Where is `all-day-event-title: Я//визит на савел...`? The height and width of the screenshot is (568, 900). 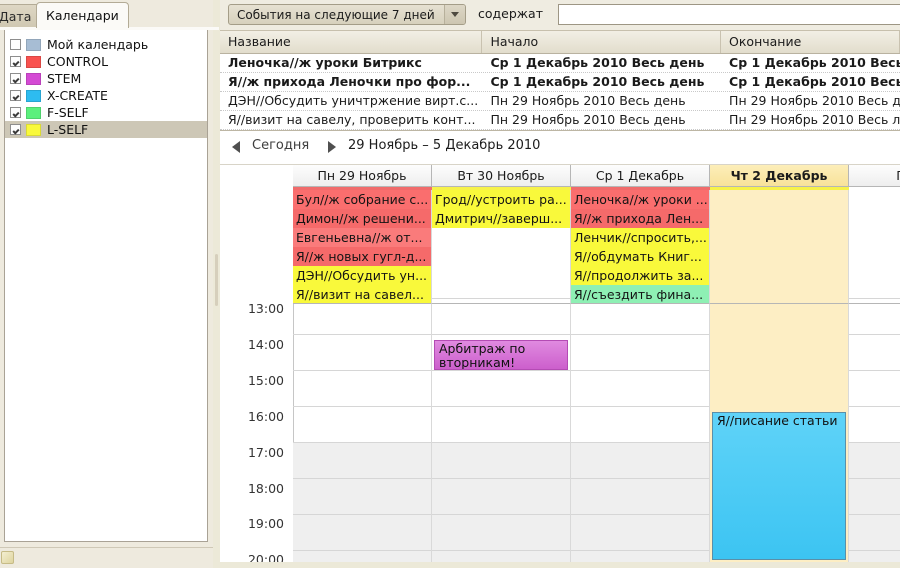 all-day-event-title: Я//визит на савел... is located at coordinates (360, 294).